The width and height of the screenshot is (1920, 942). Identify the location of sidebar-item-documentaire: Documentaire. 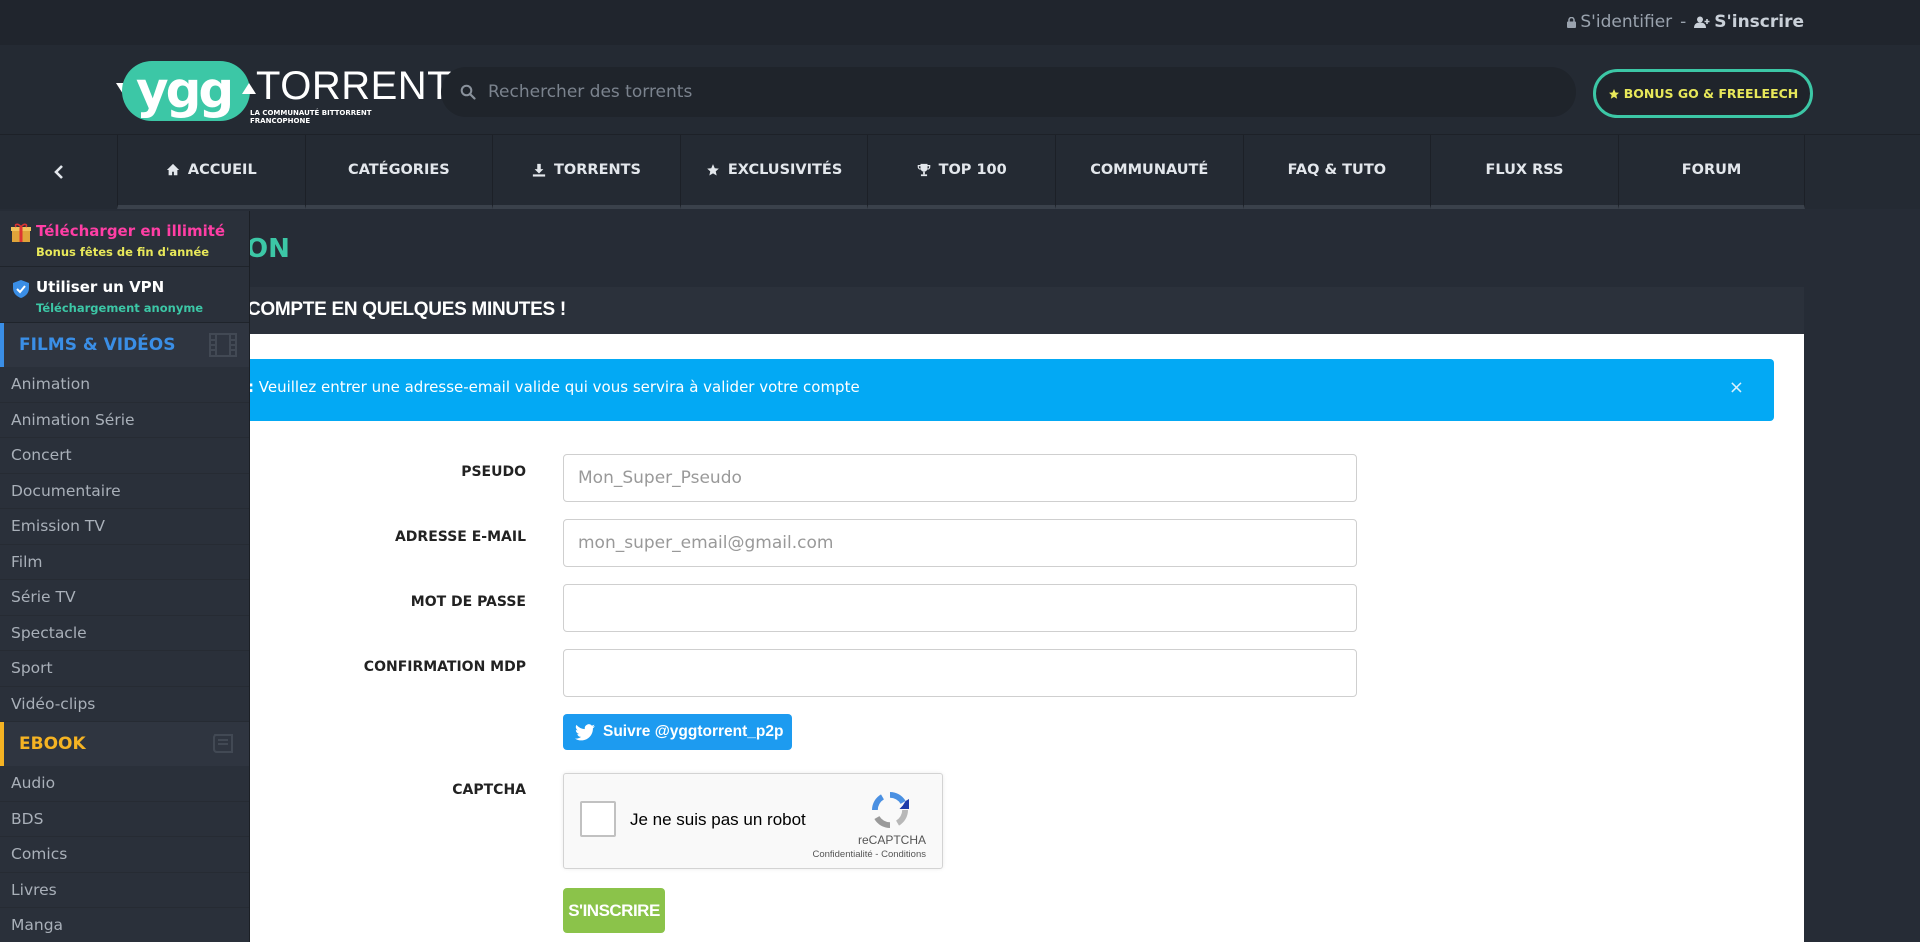
(124, 491).